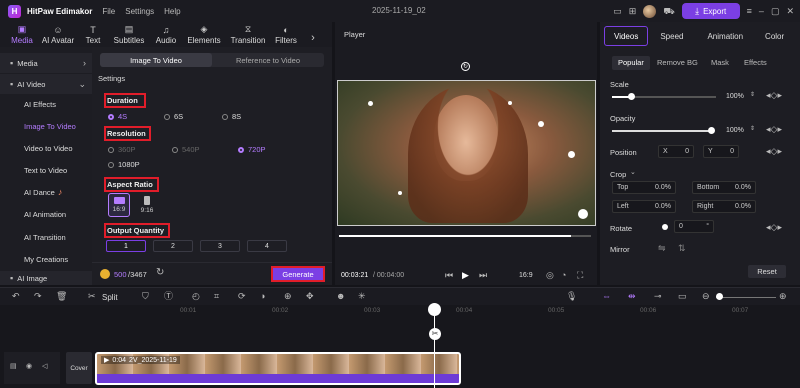  Describe the element at coordinates (173, 116) in the screenshot. I see `duration-6s-radio: 6S` at that location.